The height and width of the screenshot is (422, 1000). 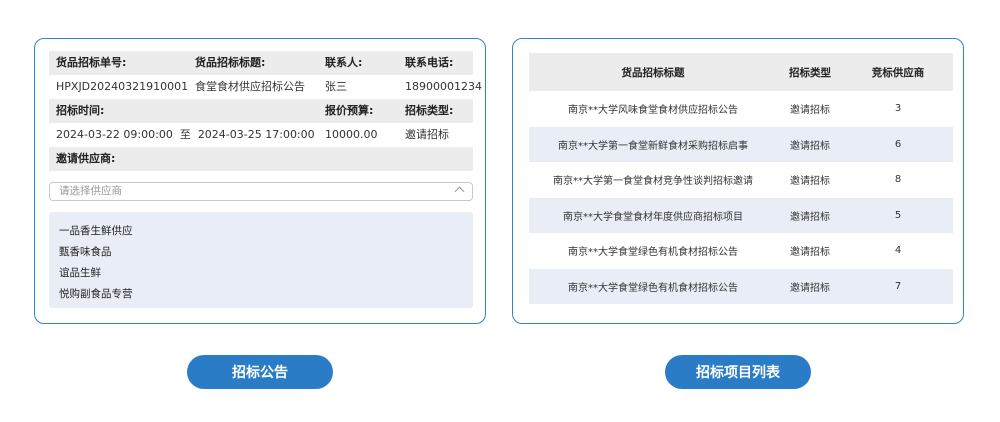 I want to click on table-row: 南京**大学第一食堂食材竞争性谈判招标邀请 邀请招标 8, so click(x=741, y=180).